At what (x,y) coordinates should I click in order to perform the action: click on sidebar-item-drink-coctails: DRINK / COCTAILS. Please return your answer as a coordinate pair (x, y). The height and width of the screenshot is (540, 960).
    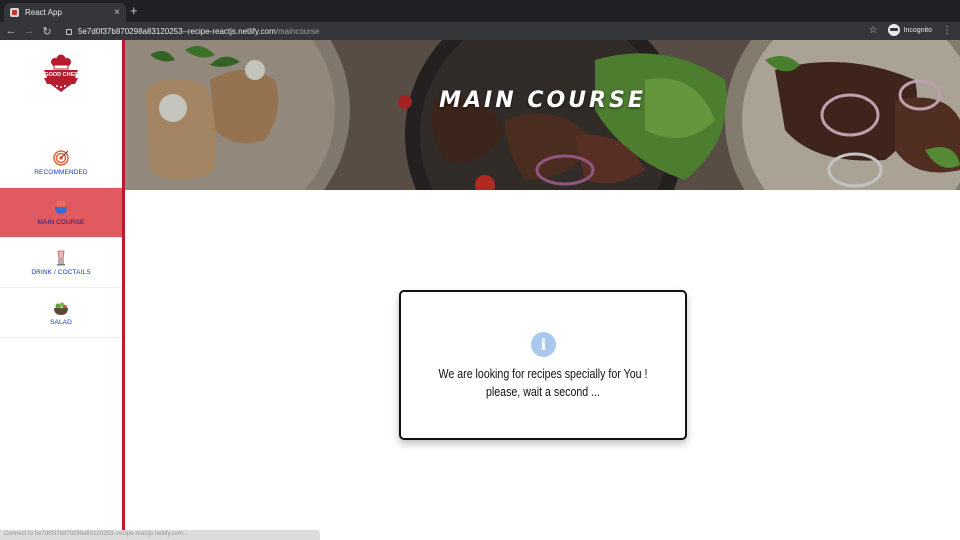
    Looking at the image, I should click on (61, 263).